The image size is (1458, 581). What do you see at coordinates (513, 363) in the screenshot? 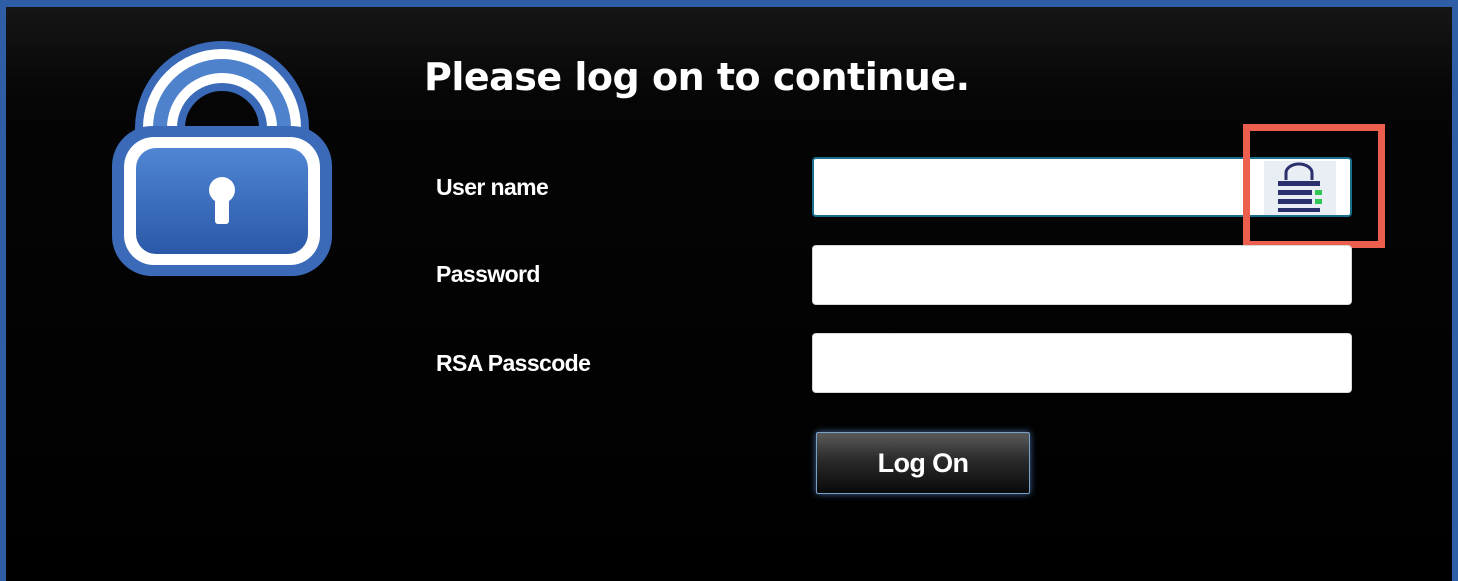
I see `rsa-passcode-label: RSA Passcode` at bounding box center [513, 363].